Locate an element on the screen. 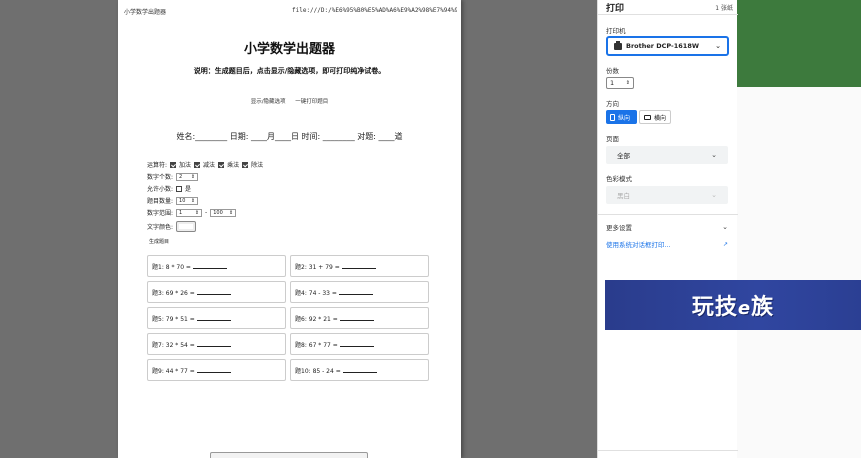  more-settings-toggle: 更多设置 ⌄ is located at coordinates (667, 227).